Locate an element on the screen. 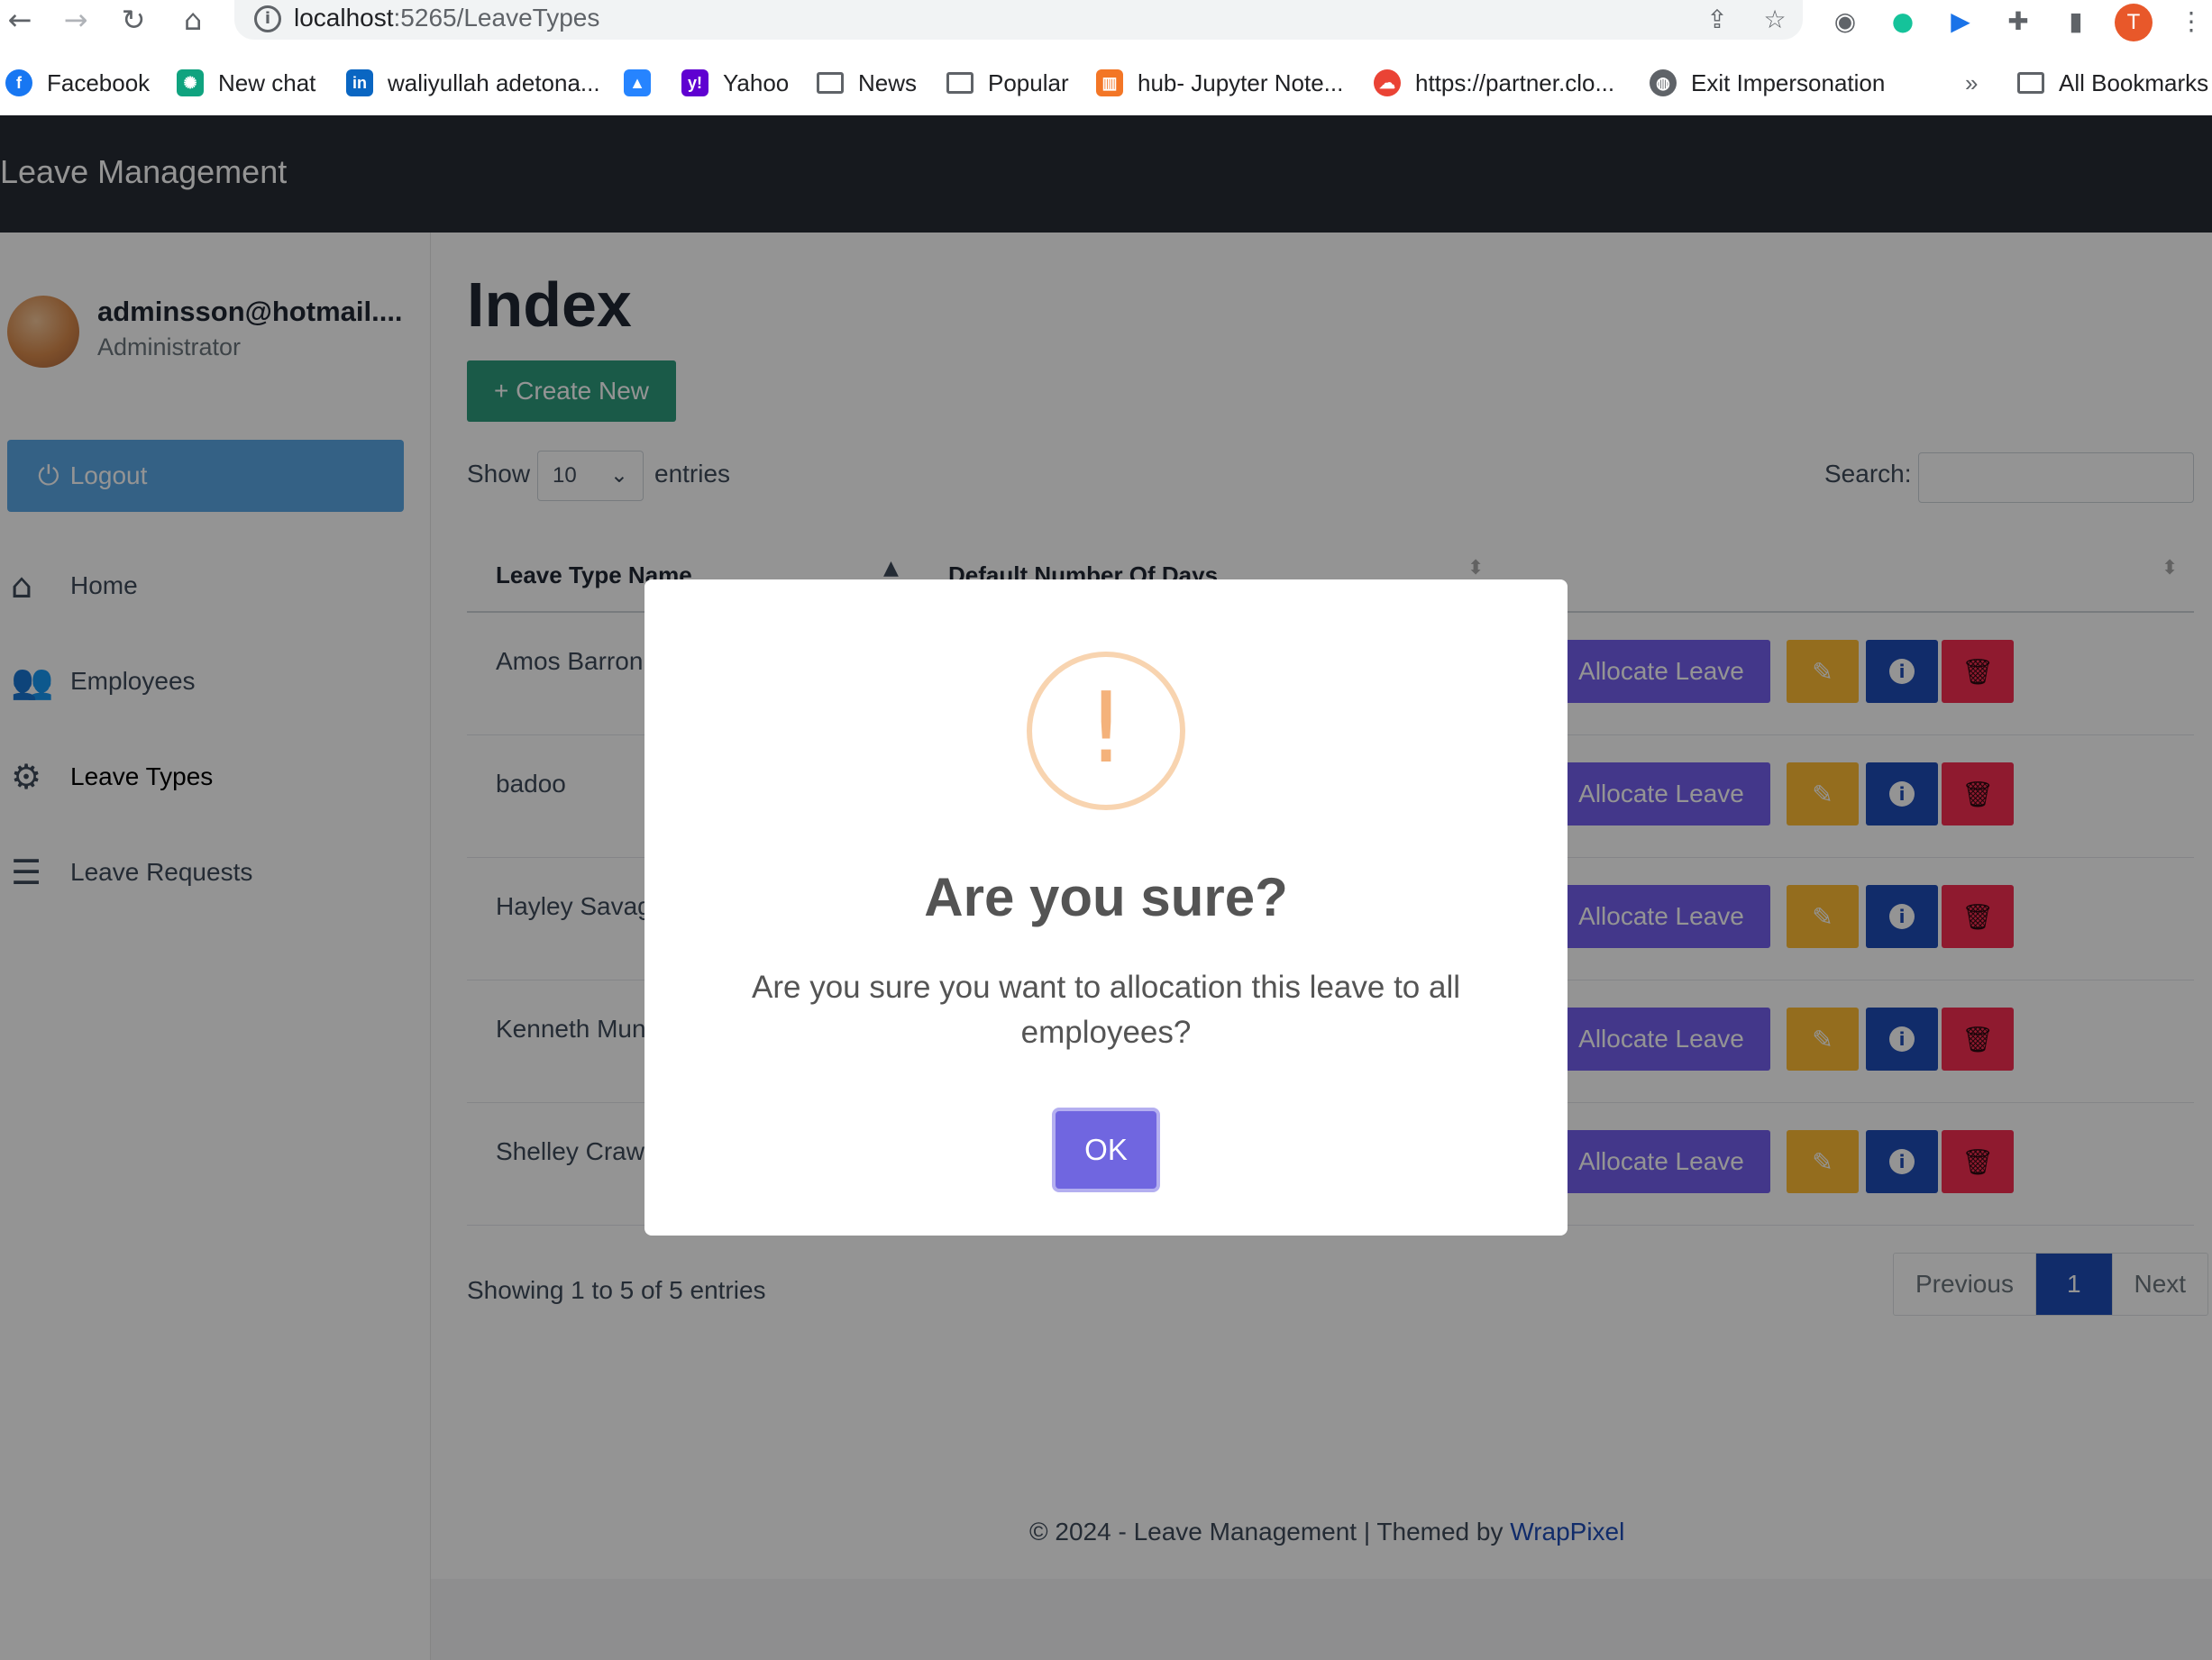  bookmark-label: Facebook is located at coordinates (99, 82).